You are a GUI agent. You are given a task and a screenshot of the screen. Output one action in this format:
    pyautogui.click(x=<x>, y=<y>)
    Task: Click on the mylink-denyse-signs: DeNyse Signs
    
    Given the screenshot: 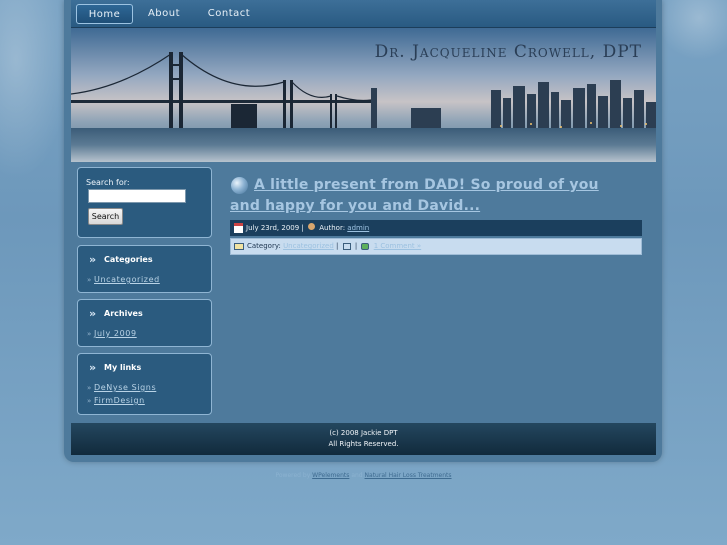 What is the action you would take?
    pyautogui.click(x=125, y=387)
    